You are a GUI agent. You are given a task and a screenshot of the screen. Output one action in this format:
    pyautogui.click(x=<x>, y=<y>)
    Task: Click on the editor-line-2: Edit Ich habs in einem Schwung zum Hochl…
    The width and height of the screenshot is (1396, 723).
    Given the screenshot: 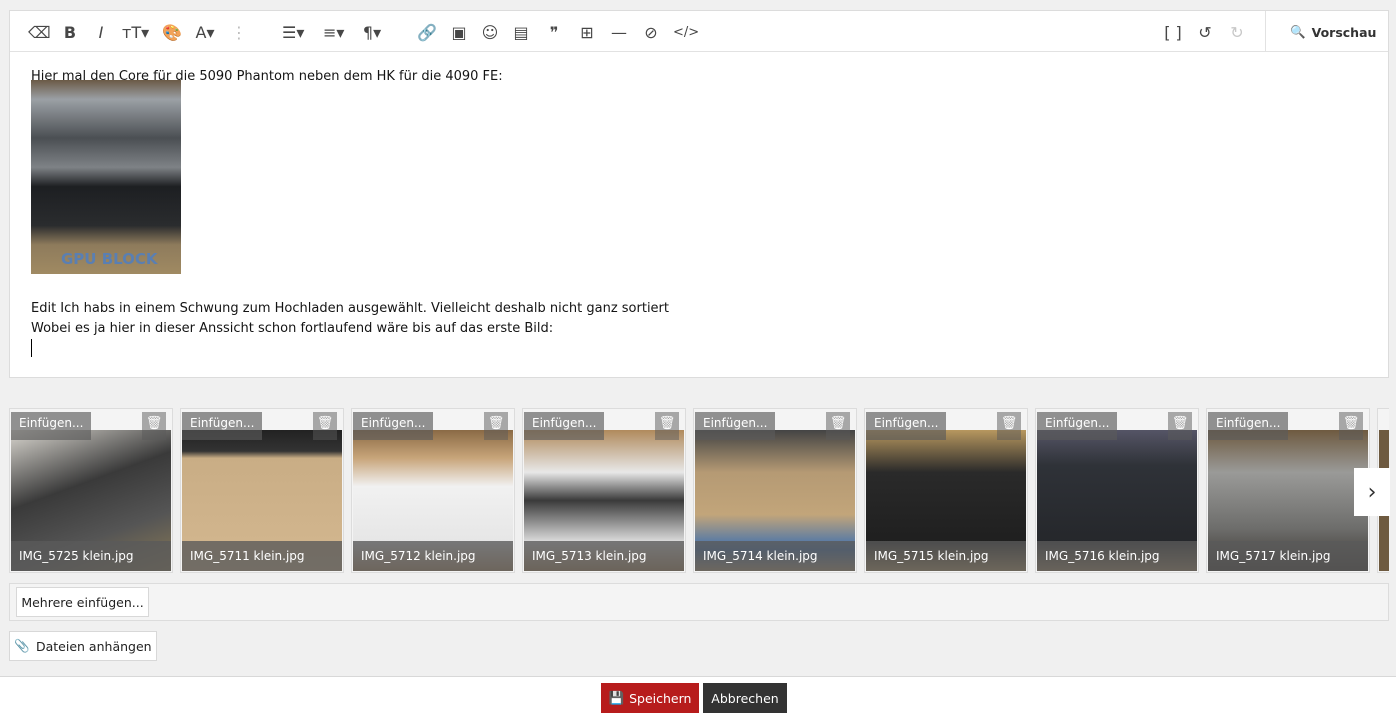 What is the action you would take?
    pyautogui.click(x=350, y=308)
    